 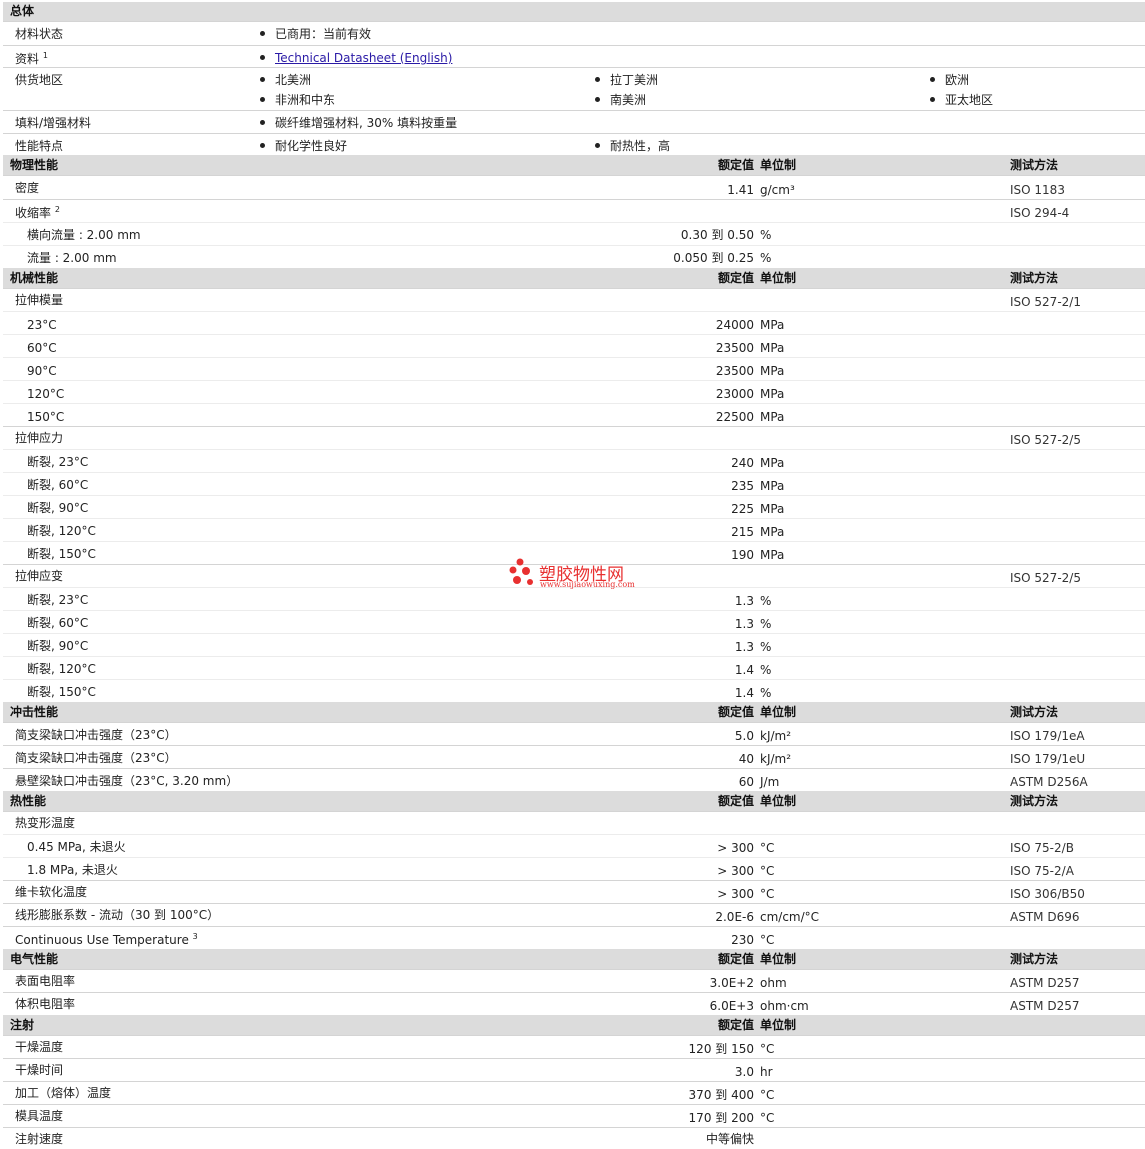 I want to click on property-label: 悬壁梁缺口冲击强度（23°C, 3.20 mm）, so click(x=127, y=781).